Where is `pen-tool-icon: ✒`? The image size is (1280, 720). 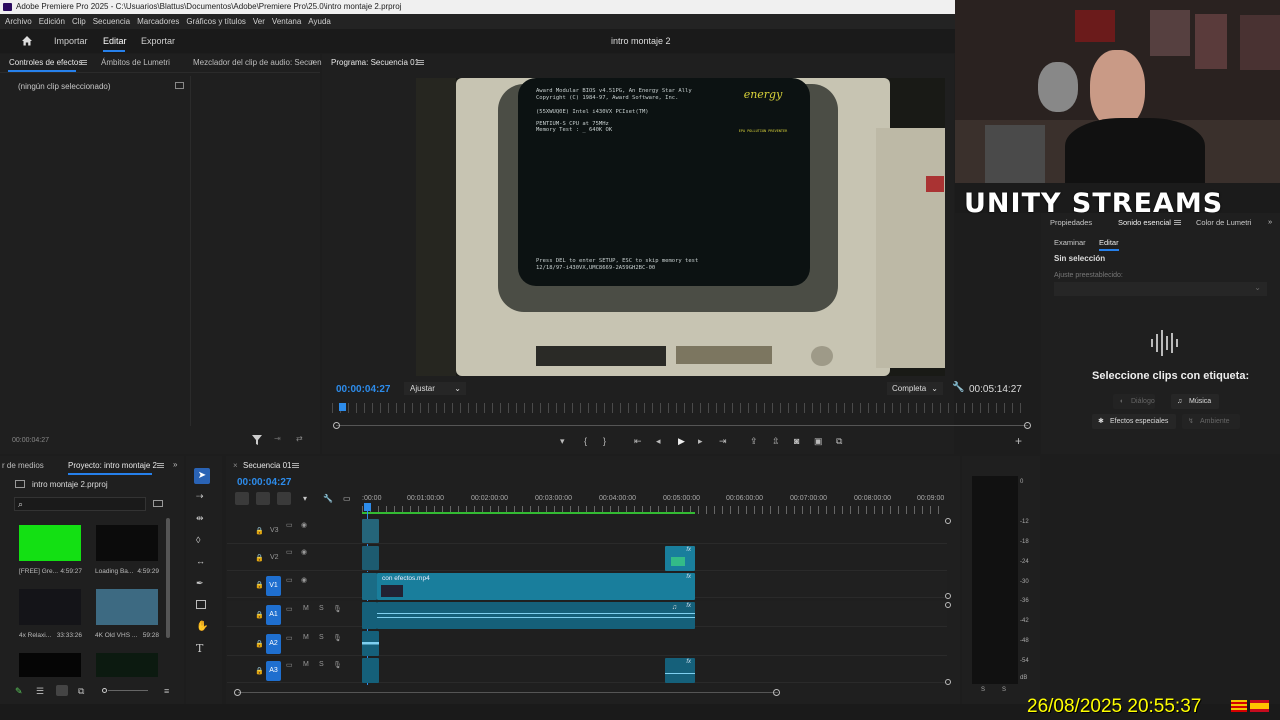 pen-tool-icon: ✒ is located at coordinates (200, 583).